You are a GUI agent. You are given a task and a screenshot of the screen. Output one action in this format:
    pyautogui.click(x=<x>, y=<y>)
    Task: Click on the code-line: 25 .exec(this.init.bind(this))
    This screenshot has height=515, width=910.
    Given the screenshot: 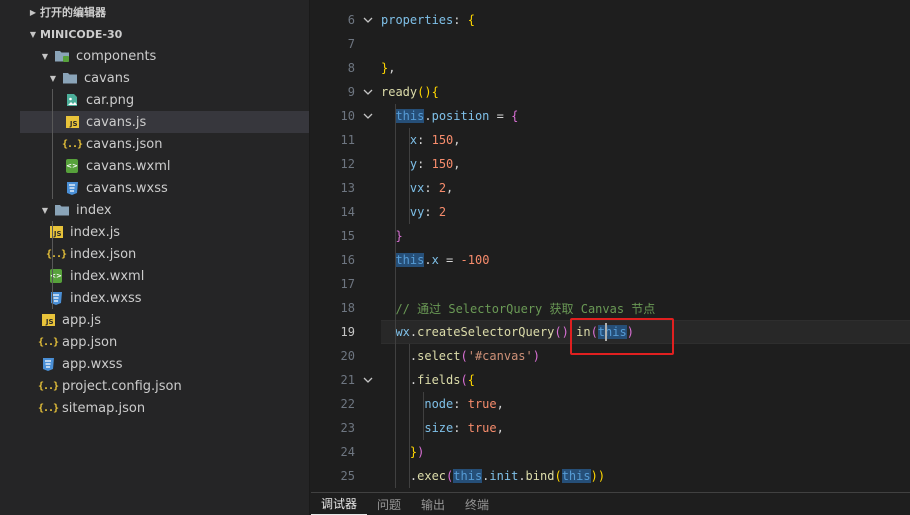 What is the action you would take?
    pyautogui.click(x=610, y=476)
    